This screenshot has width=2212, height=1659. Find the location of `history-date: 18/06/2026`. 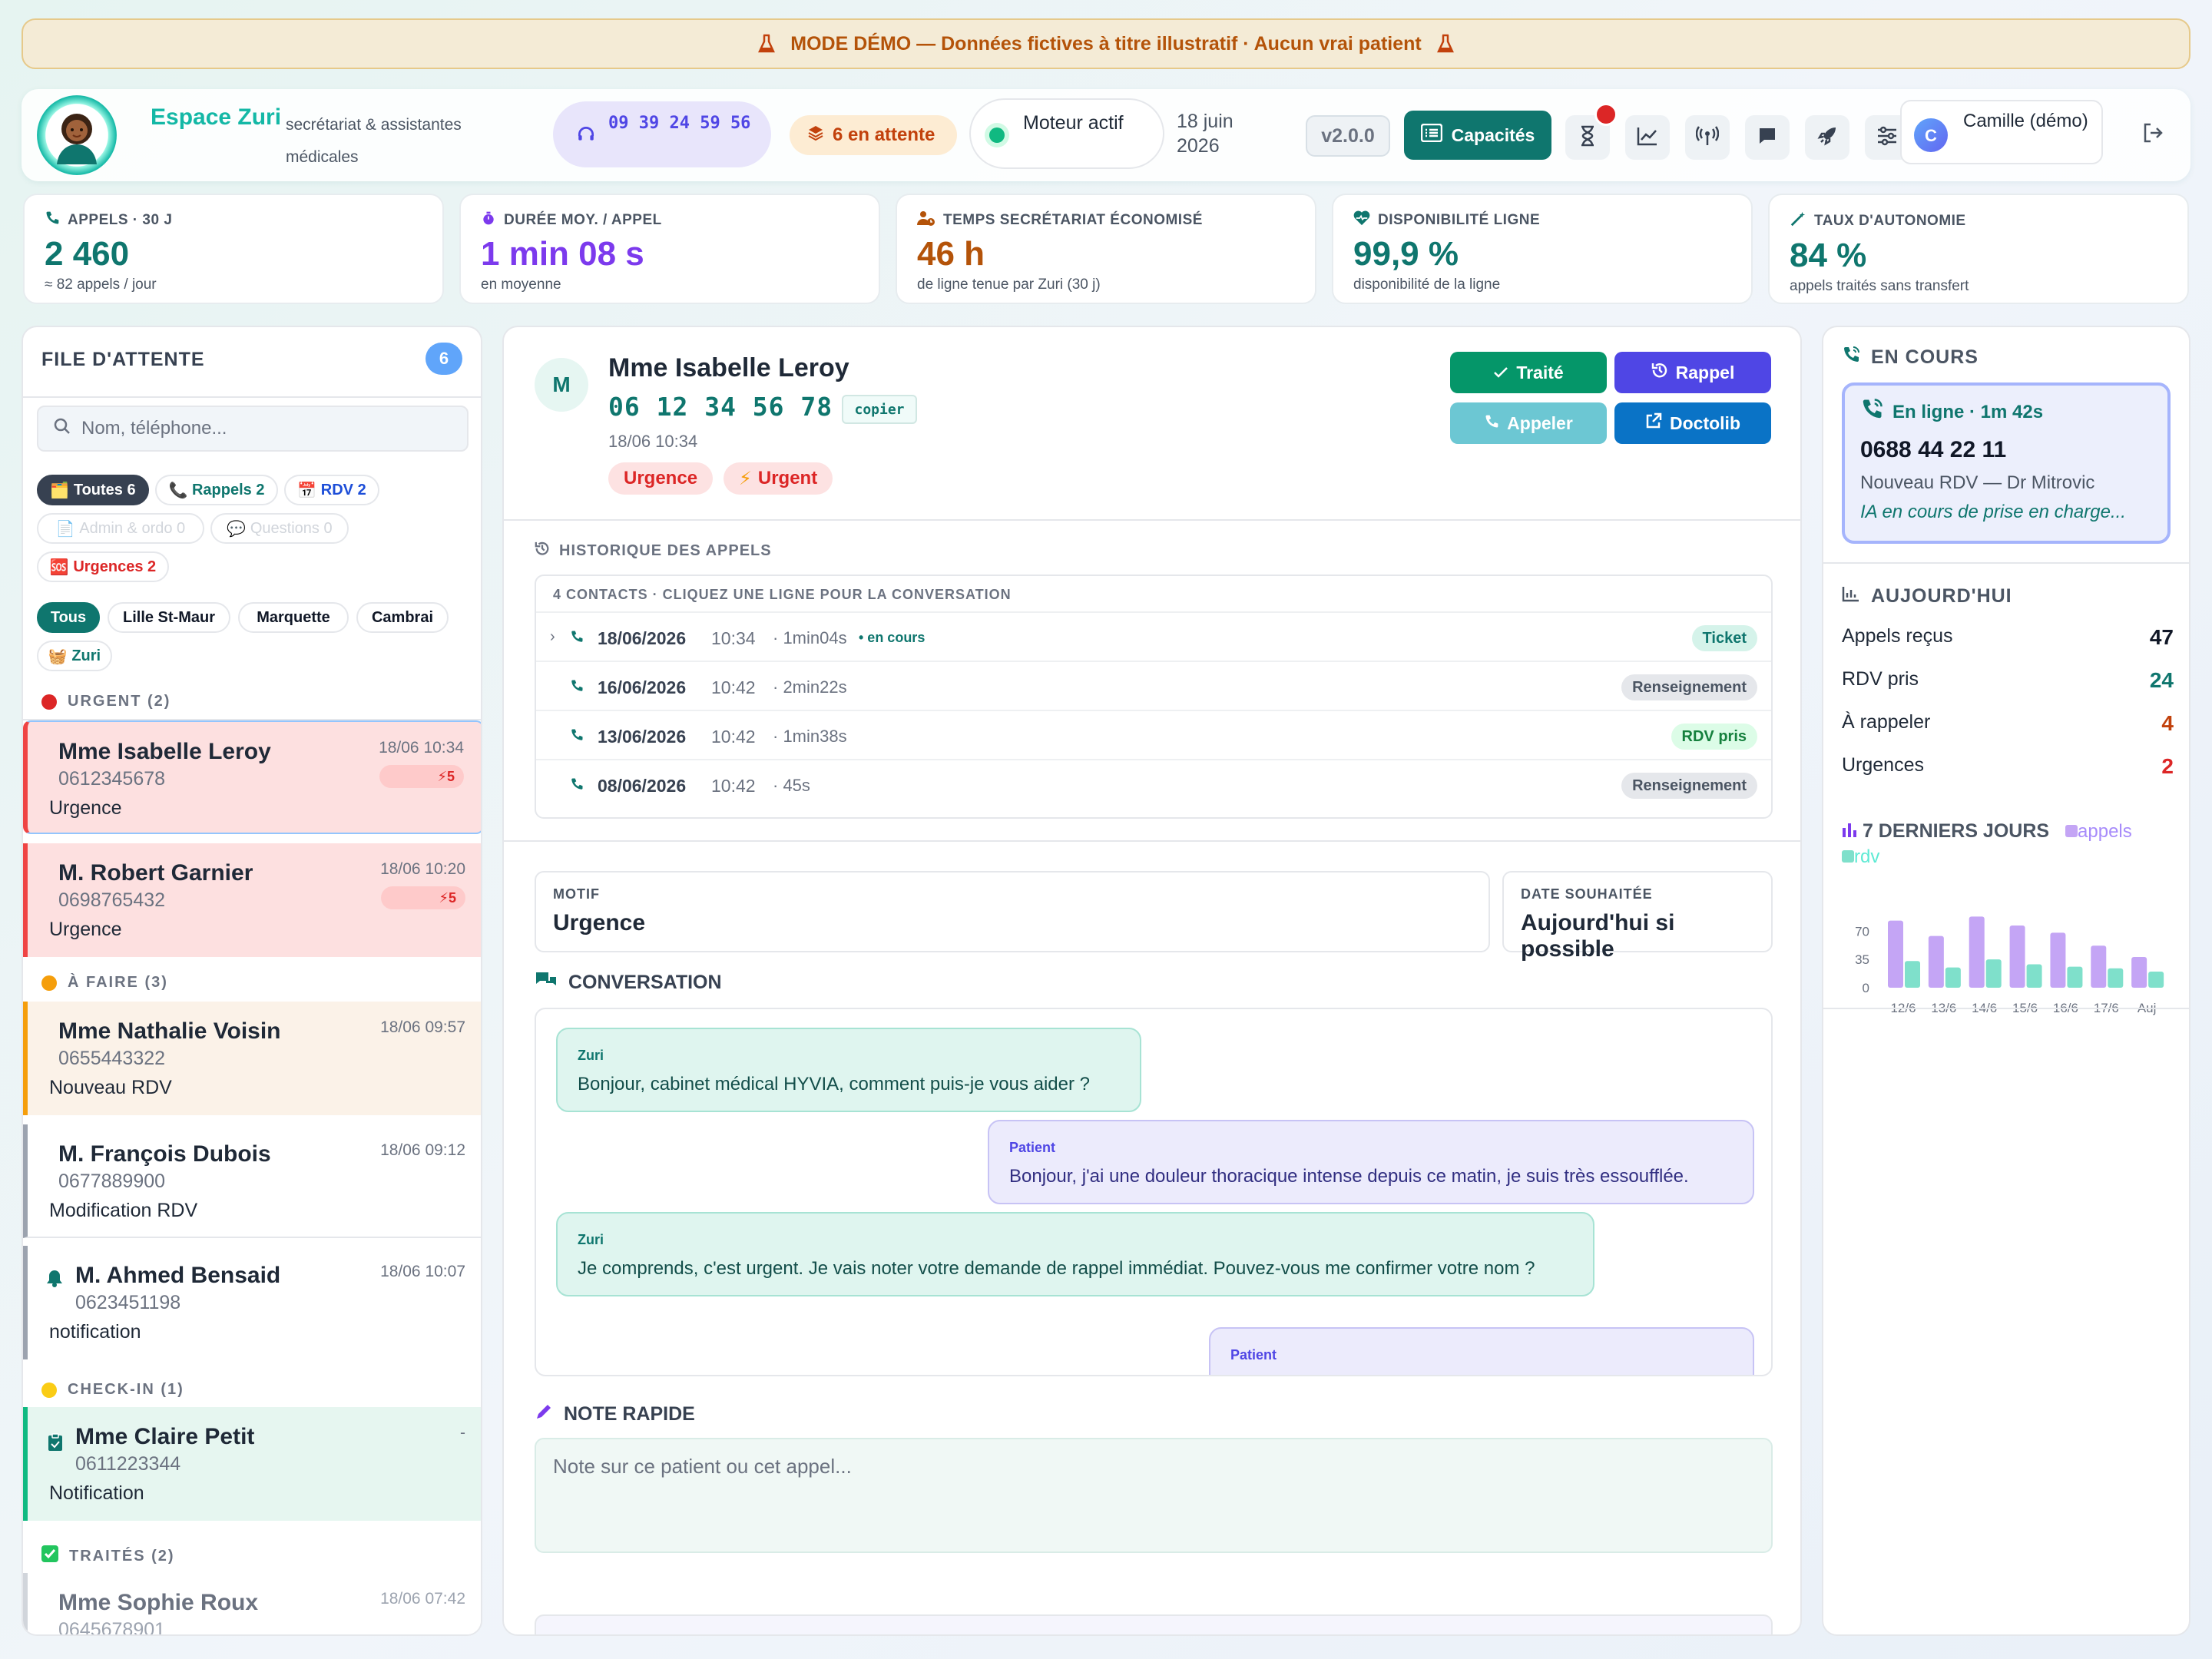

history-date: 18/06/2026 is located at coordinates (643, 638).